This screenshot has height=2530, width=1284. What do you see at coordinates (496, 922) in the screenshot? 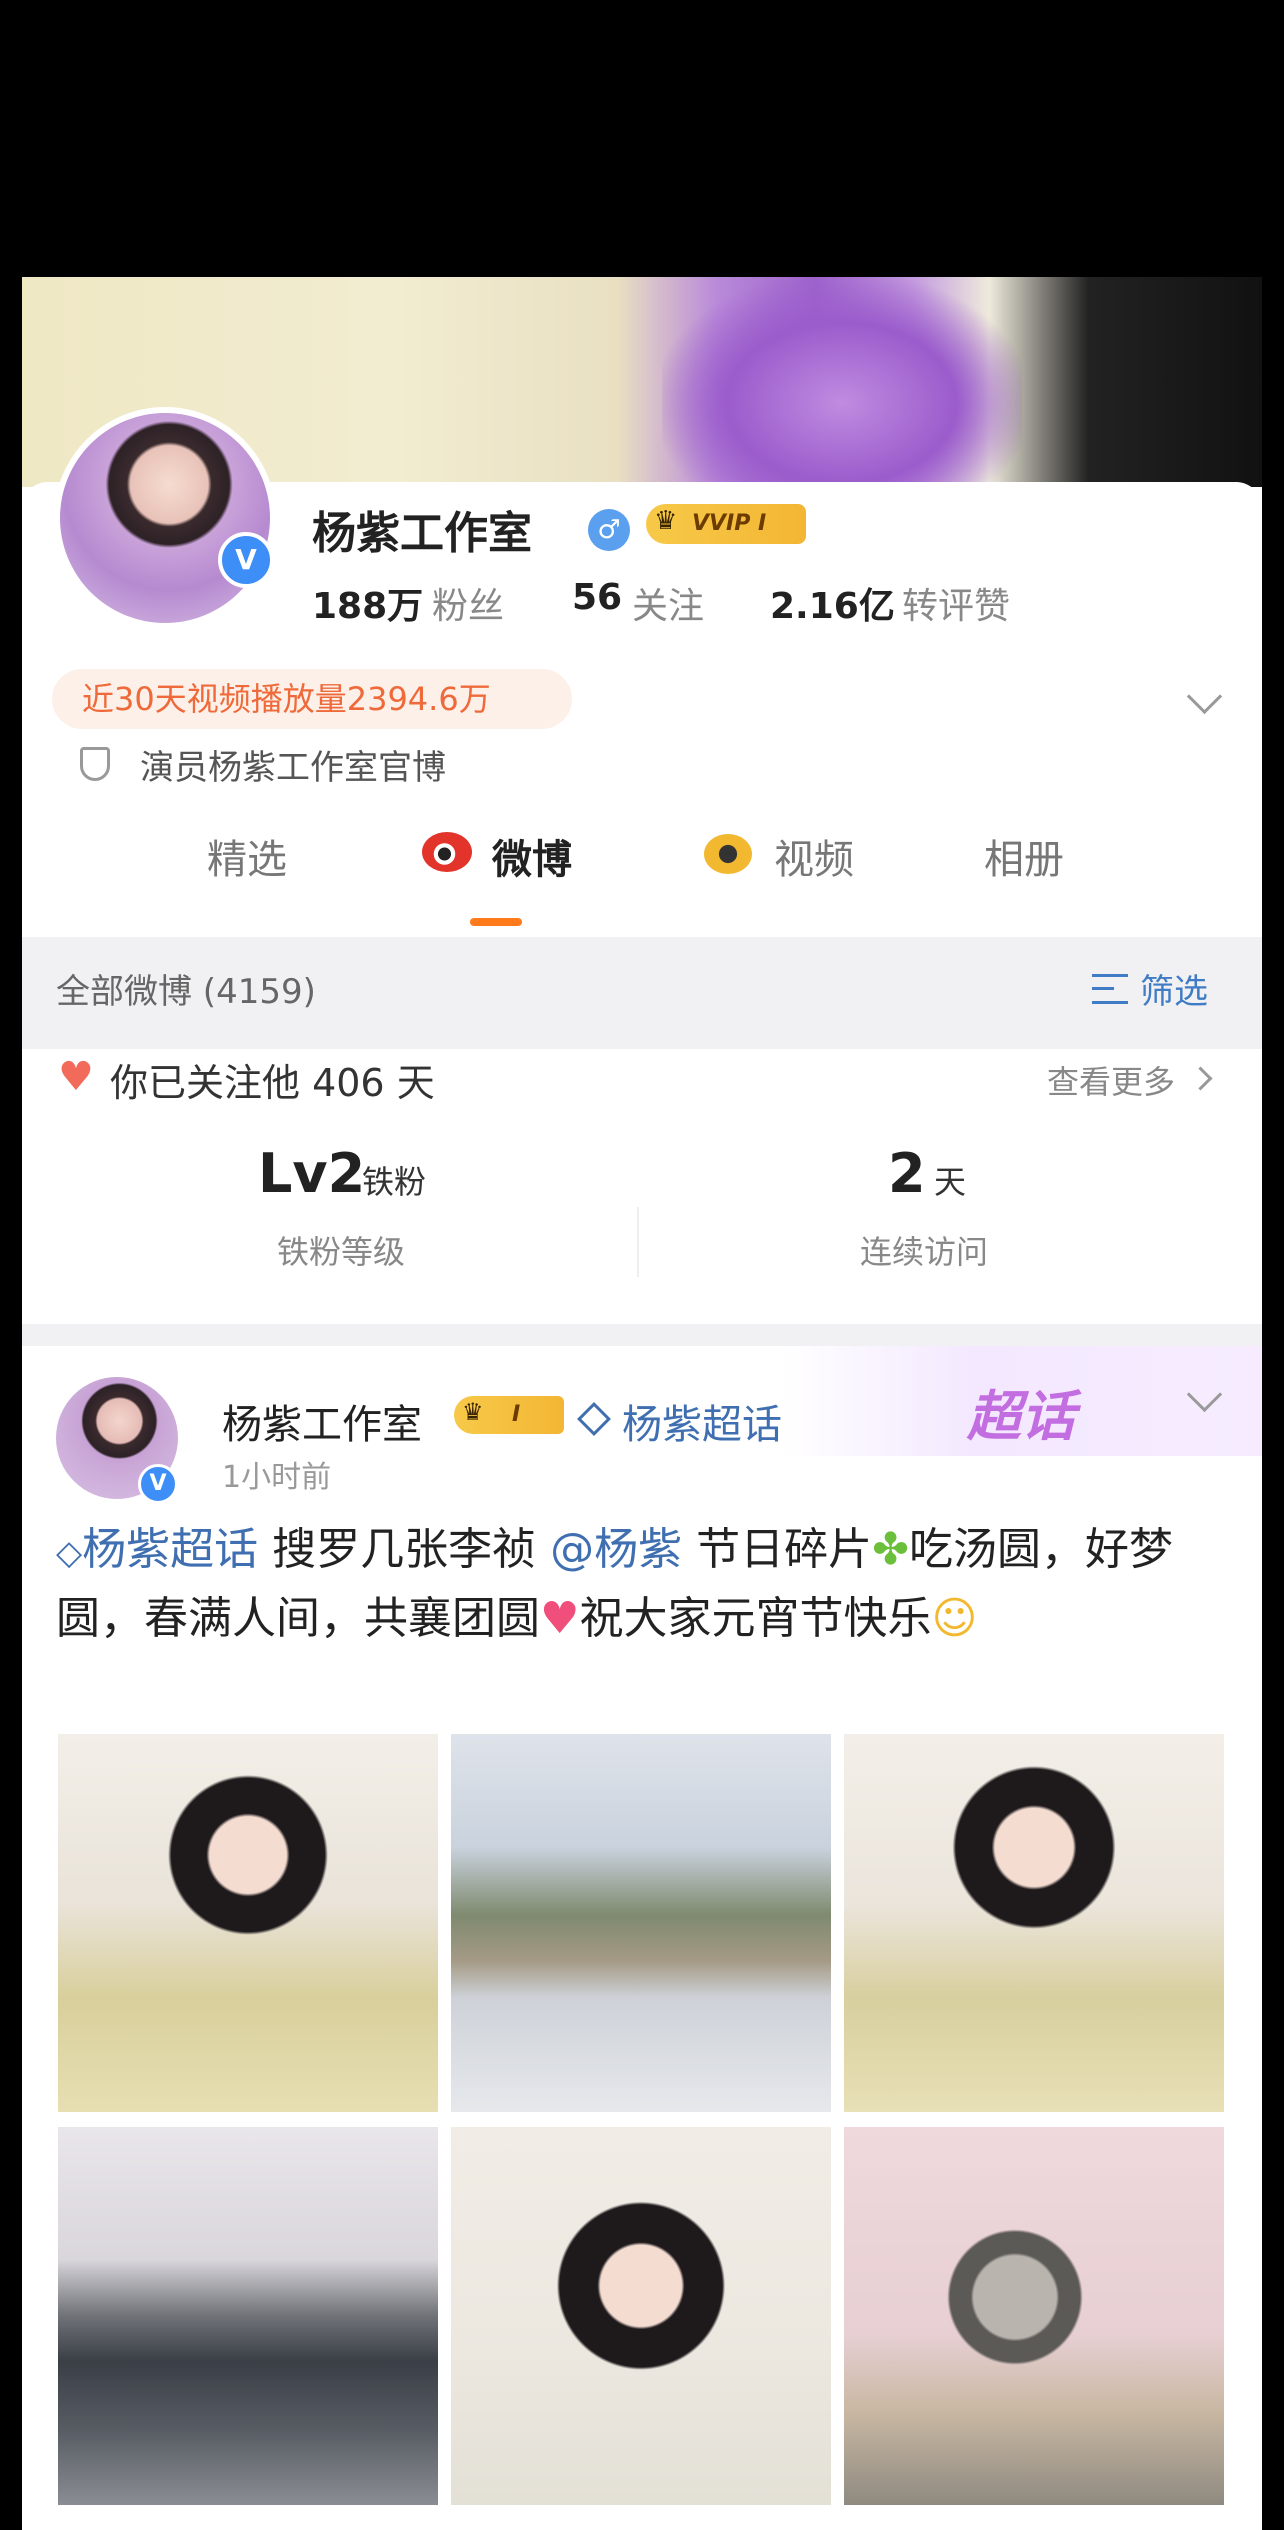
I see `active-tab-indicator` at bounding box center [496, 922].